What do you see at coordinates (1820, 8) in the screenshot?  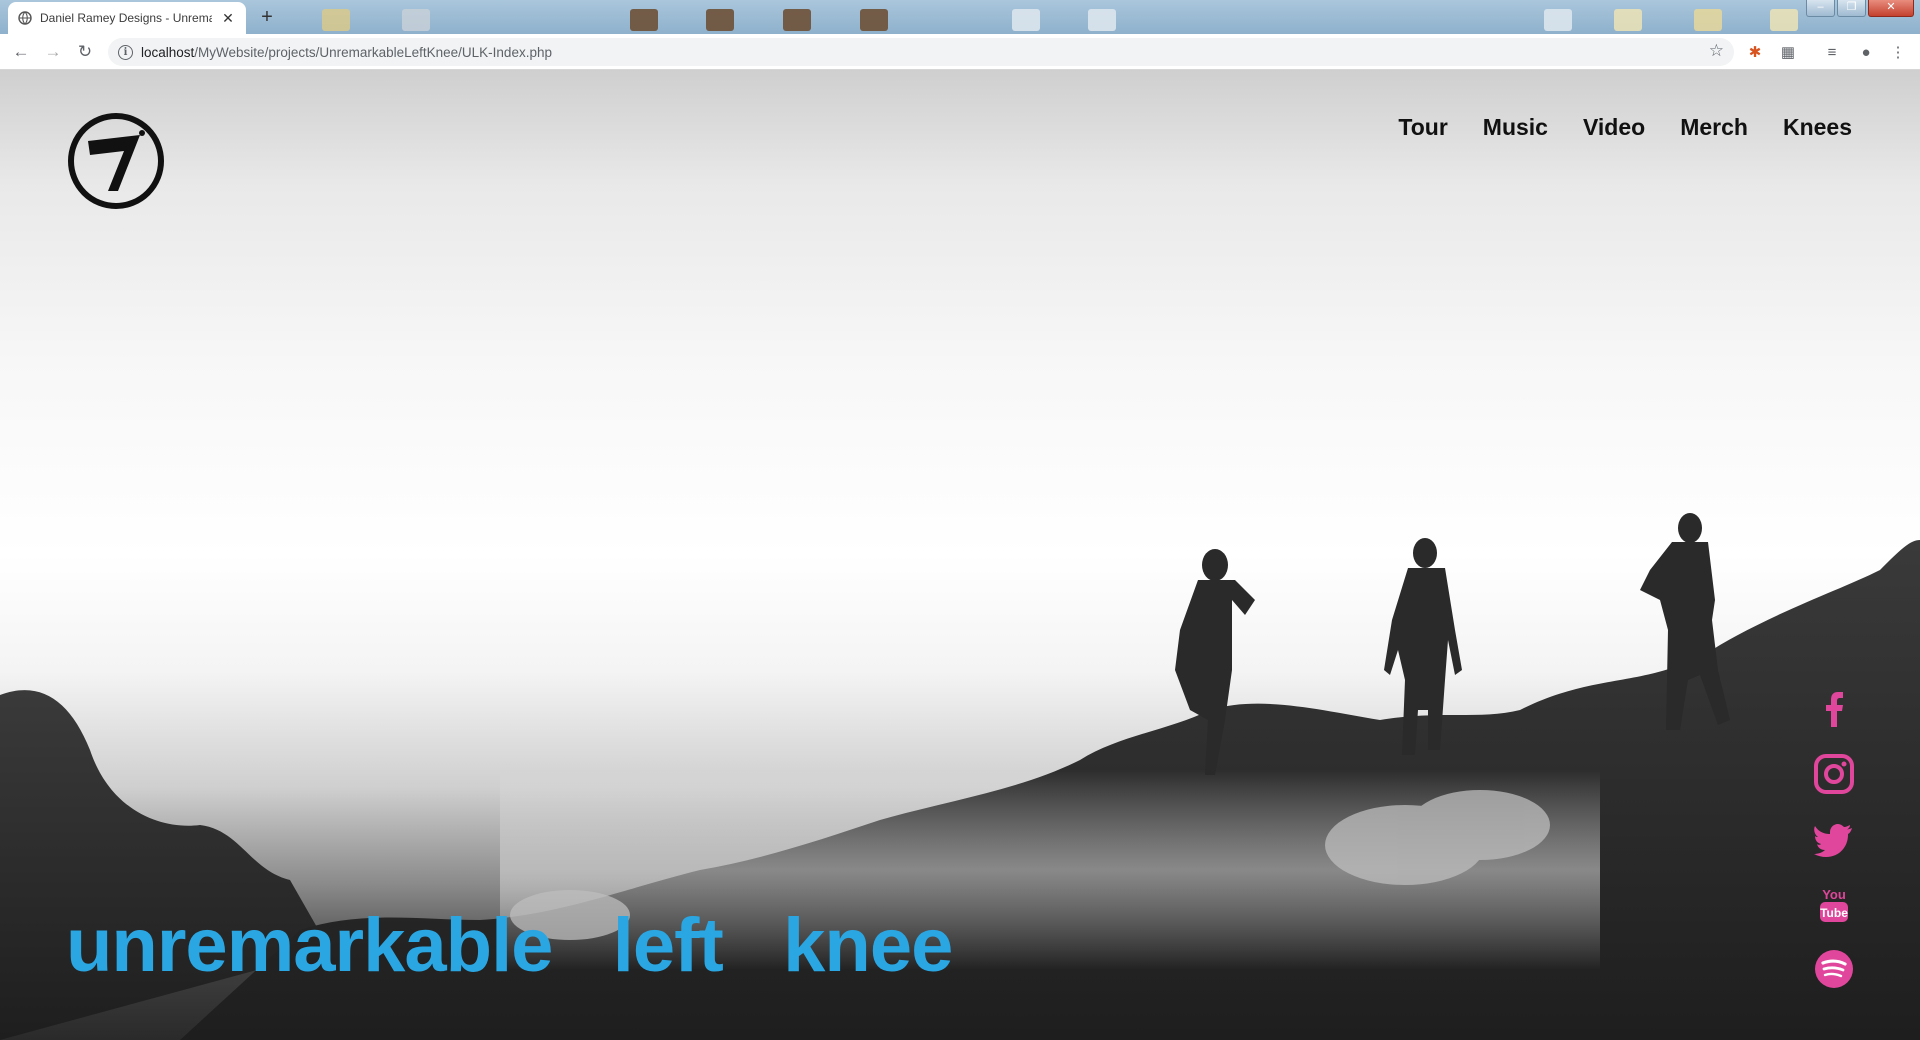 I see `minimize-button: –` at bounding box center [1820, 8].